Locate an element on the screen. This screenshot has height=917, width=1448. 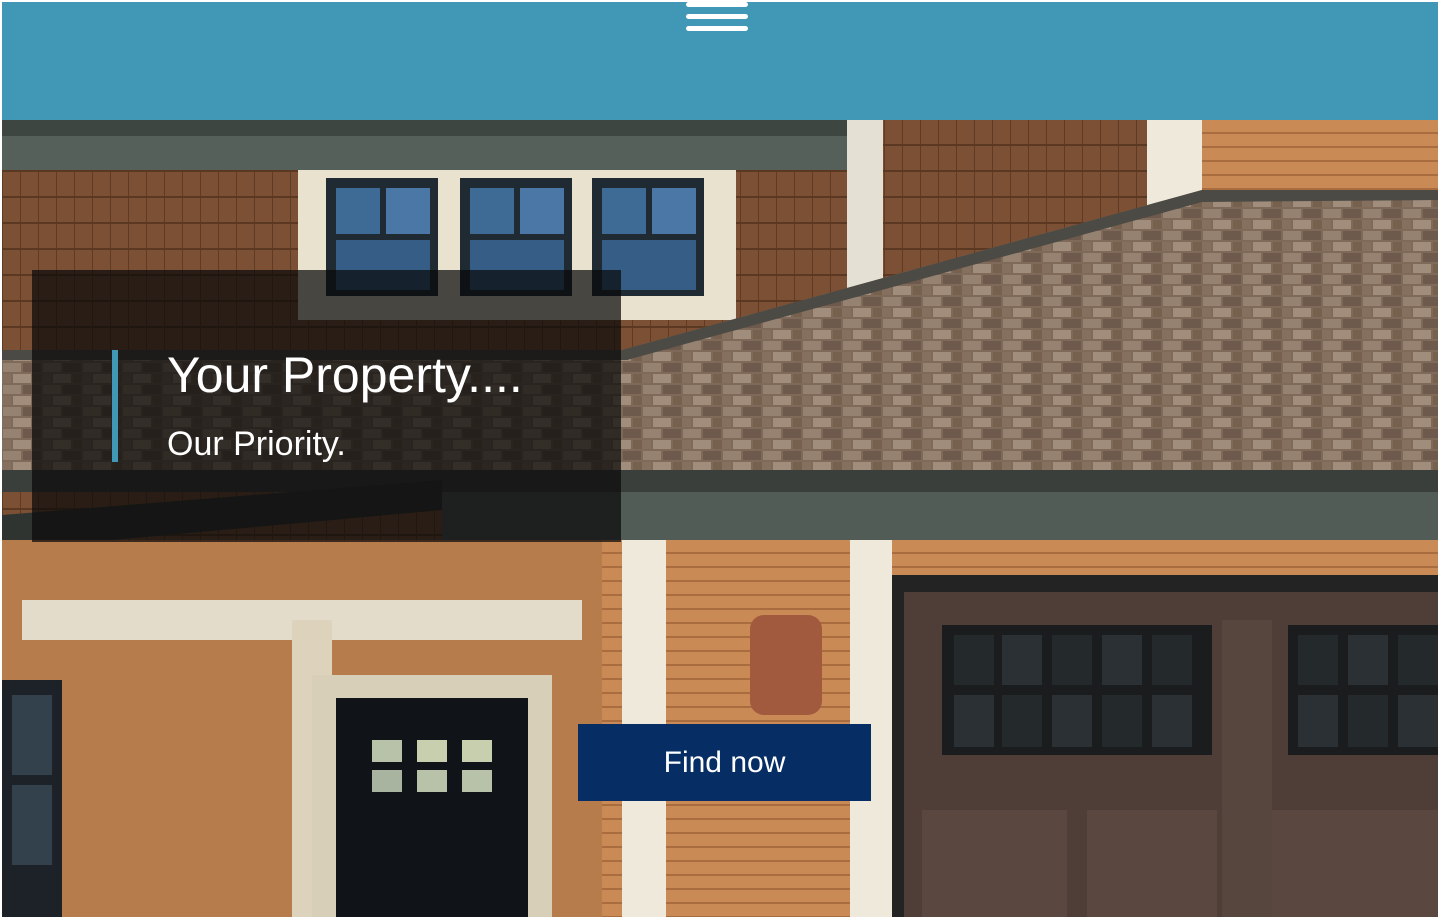
hero-subtitle: Our Priority. is located at coordinates (256, 444).